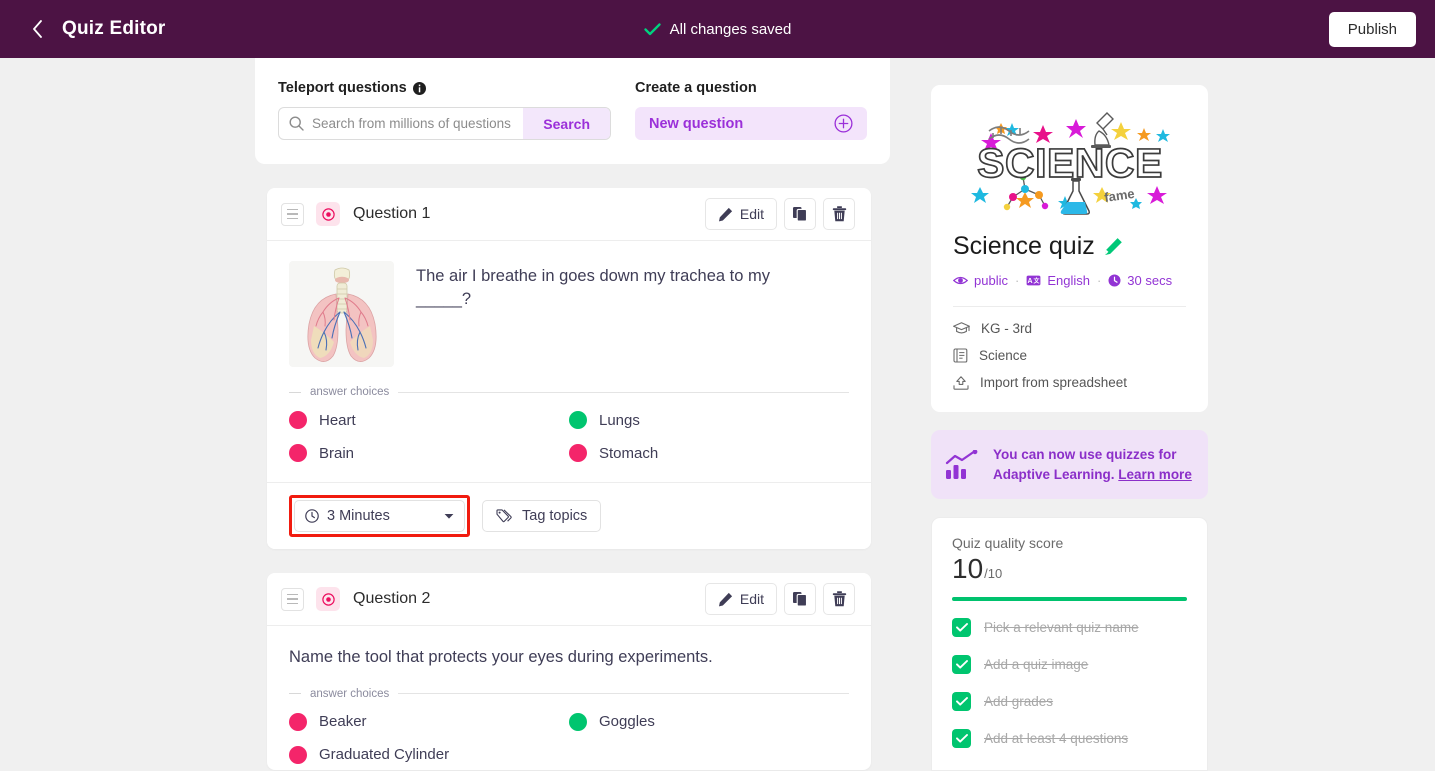  I want to click on answer-choices-grid: Beaker Goggles Graduated Cylinder, so click(569, 741).